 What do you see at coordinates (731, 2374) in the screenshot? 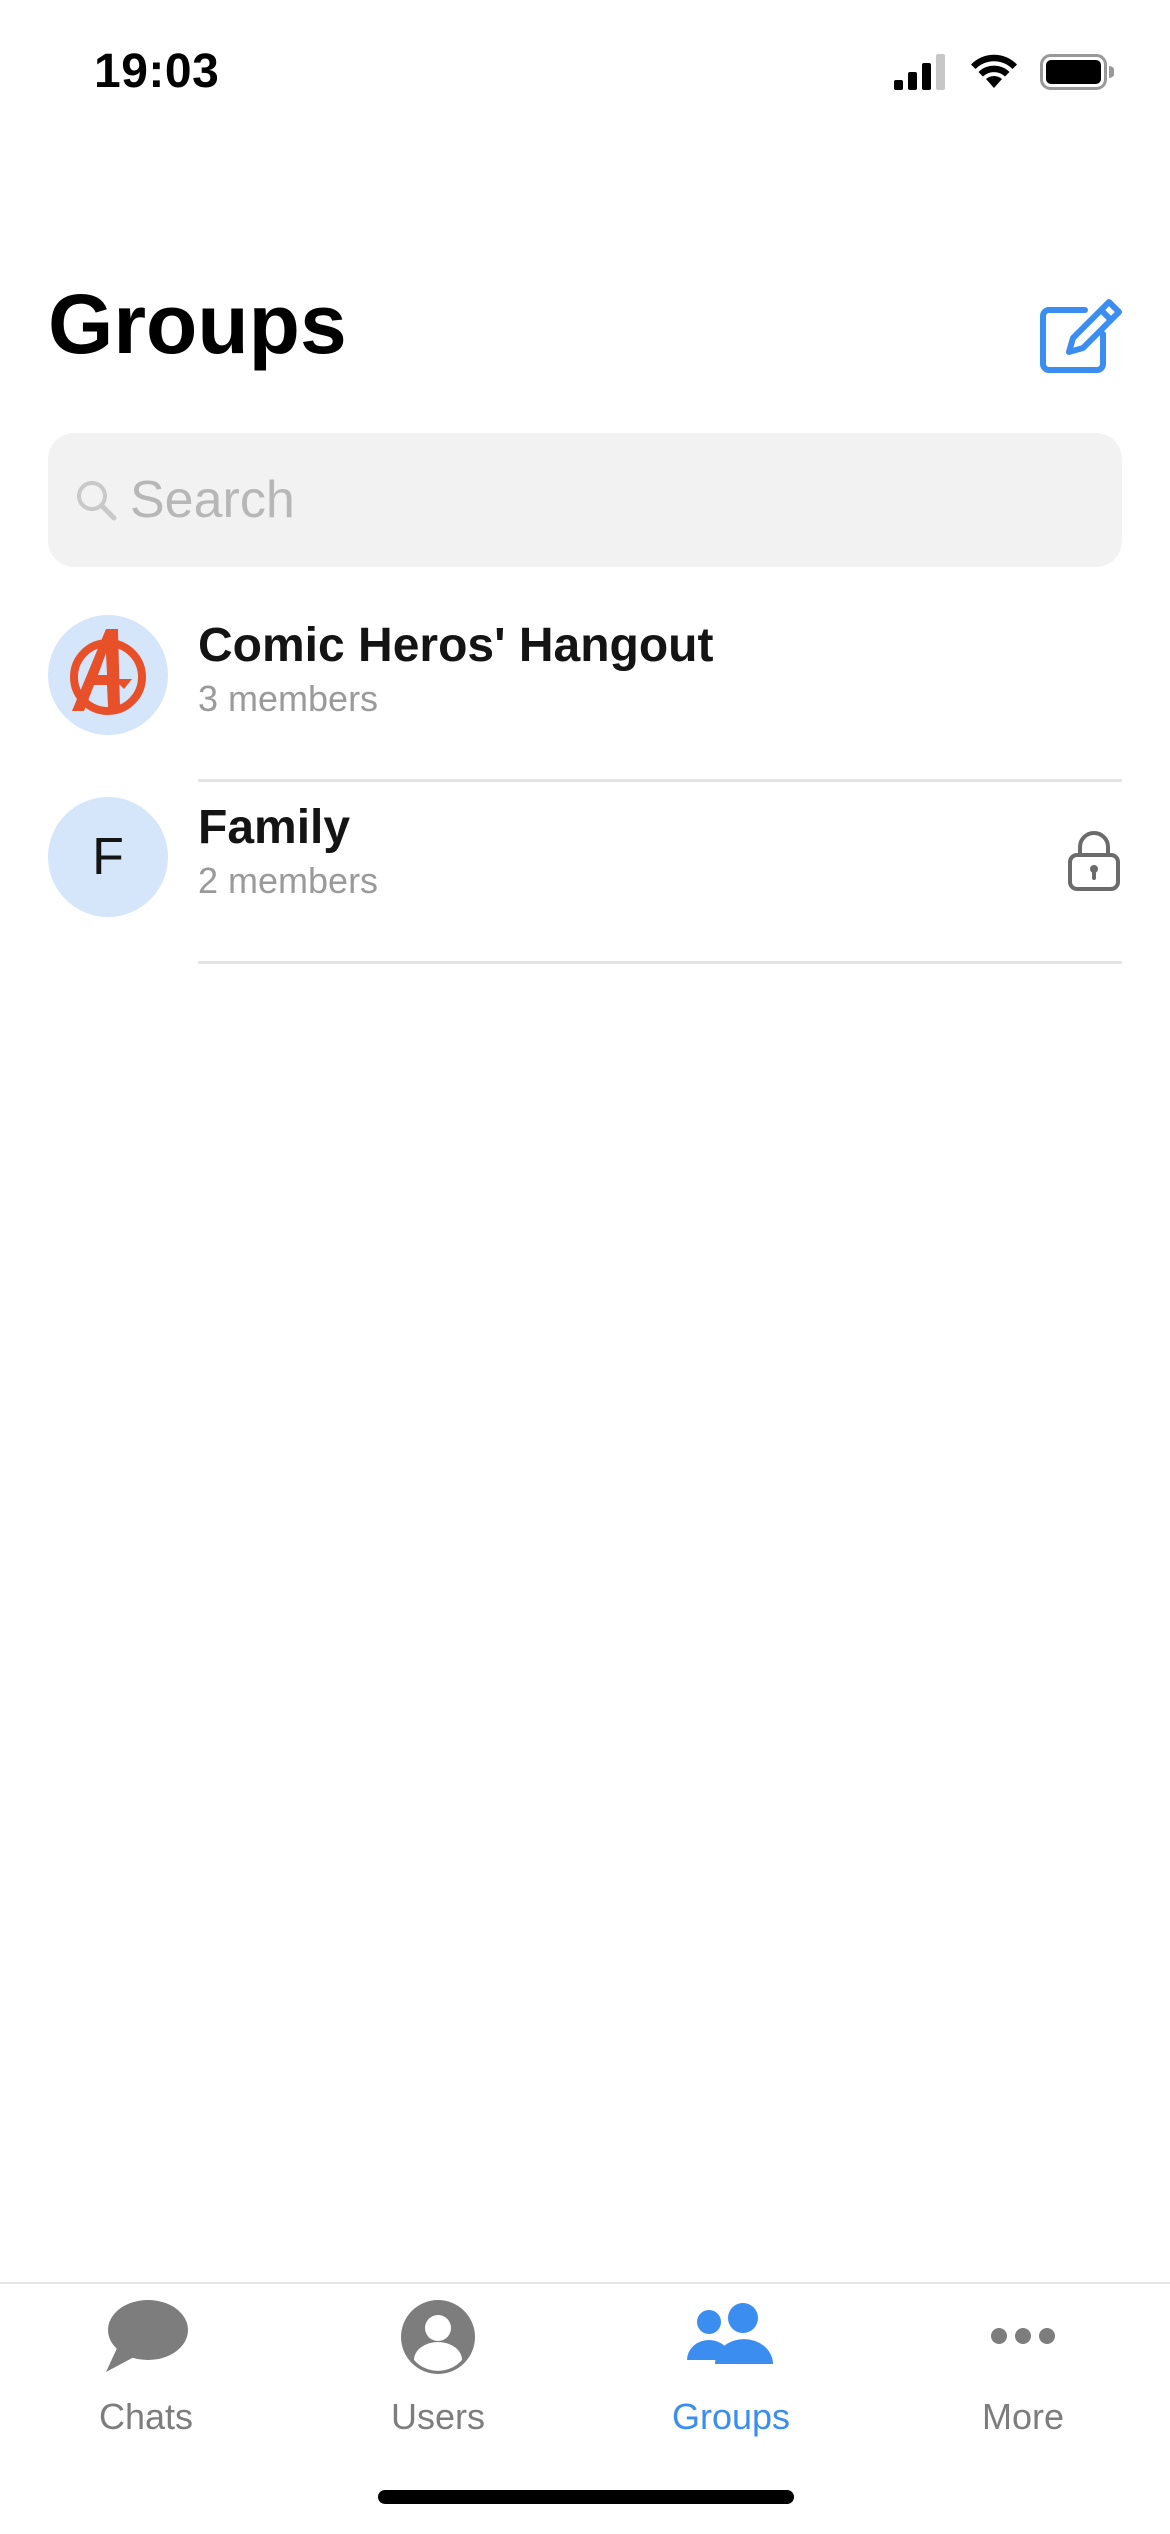
I see `tab-groups: Groups` at bounding box center [731, 2374].